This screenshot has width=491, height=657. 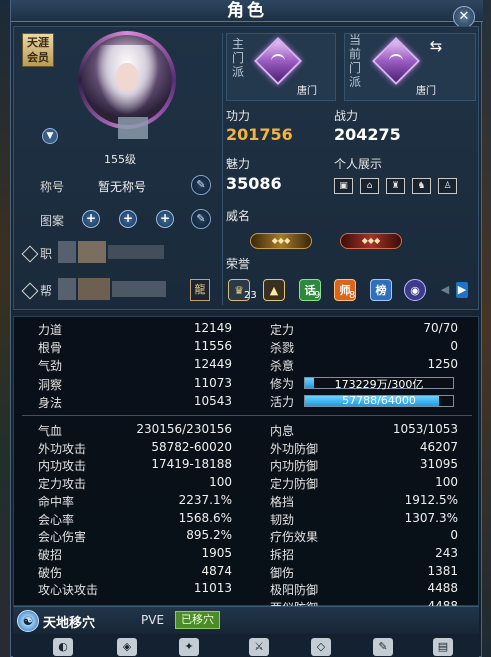 What do you see at coordinates (426, 91) in the screenshot?
I see `current-school-name: 唐门` at bounding box center [426, 91].